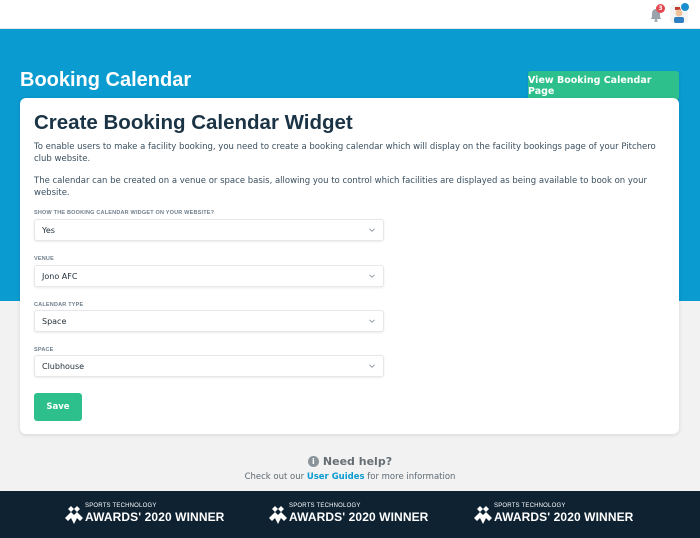 Image resolution: width=700 pixels, height=538 pixels. I want to click on help-title: i Need help?, so click(350, 461).